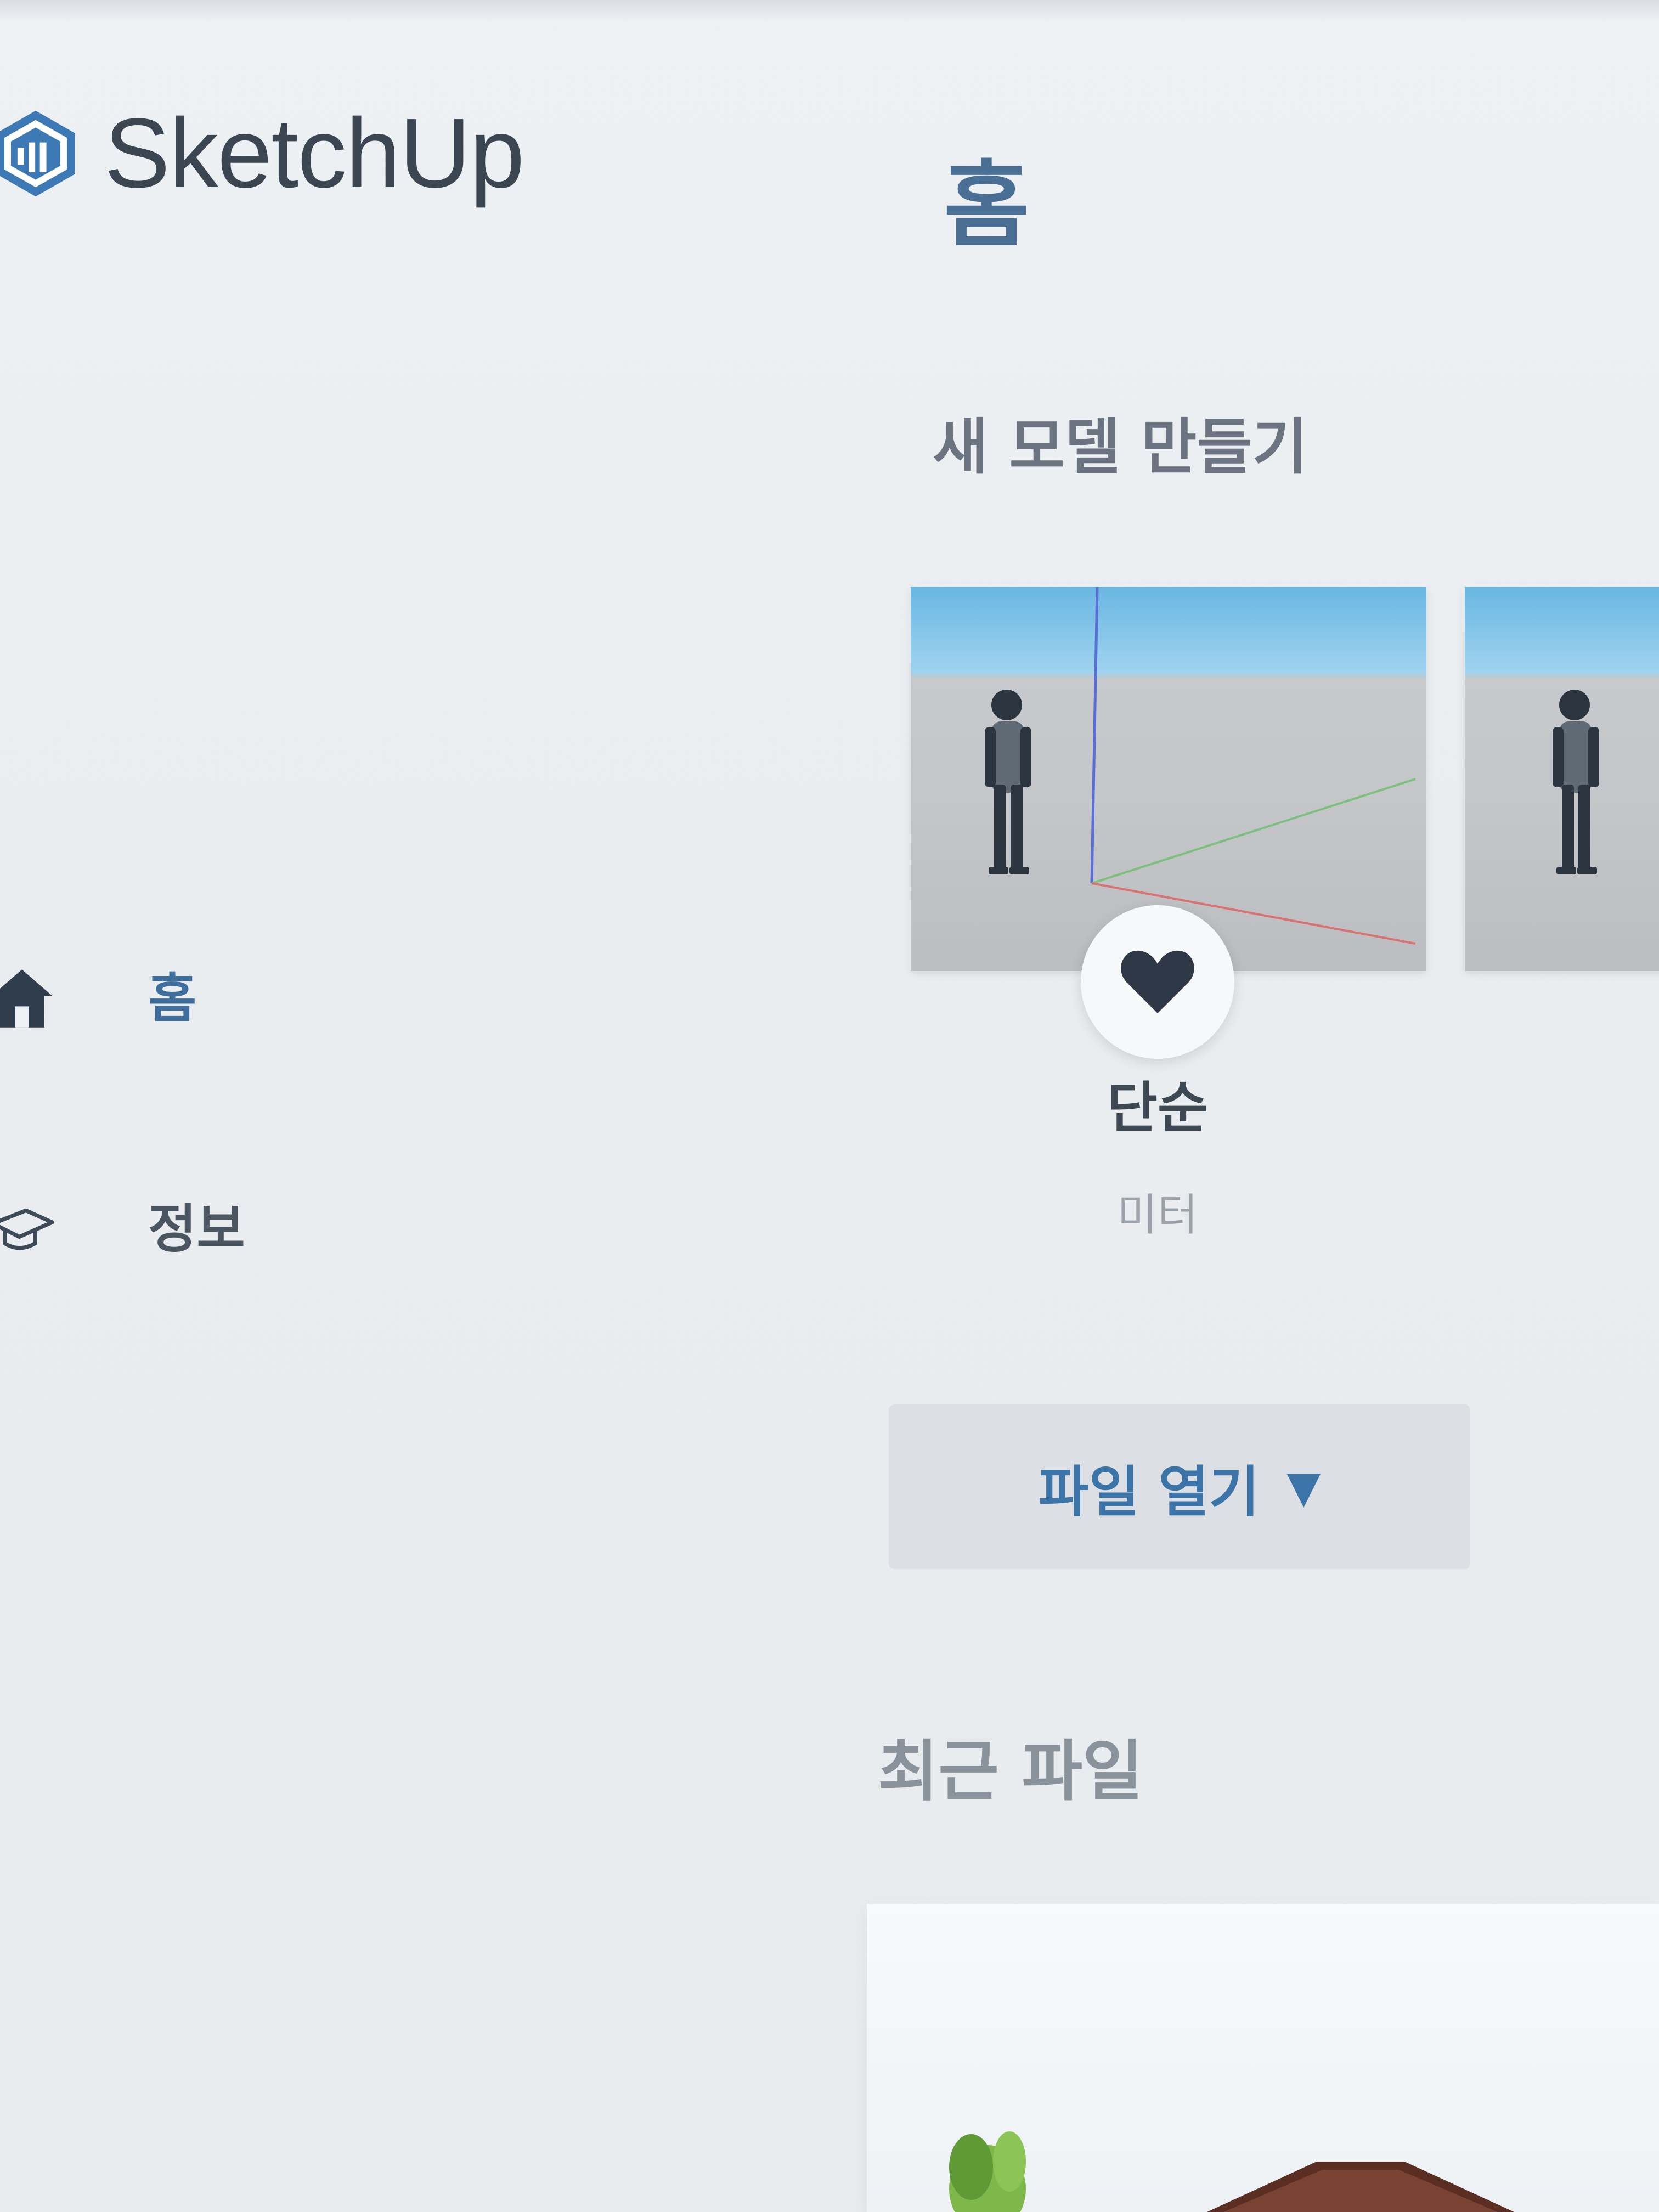 The width and height of the screenshot is (1659, 2212). What do you see at coordinates (314, 153) in the screenshot?
I see `brand-name: SketchUp` at bounding box center [314, 153].